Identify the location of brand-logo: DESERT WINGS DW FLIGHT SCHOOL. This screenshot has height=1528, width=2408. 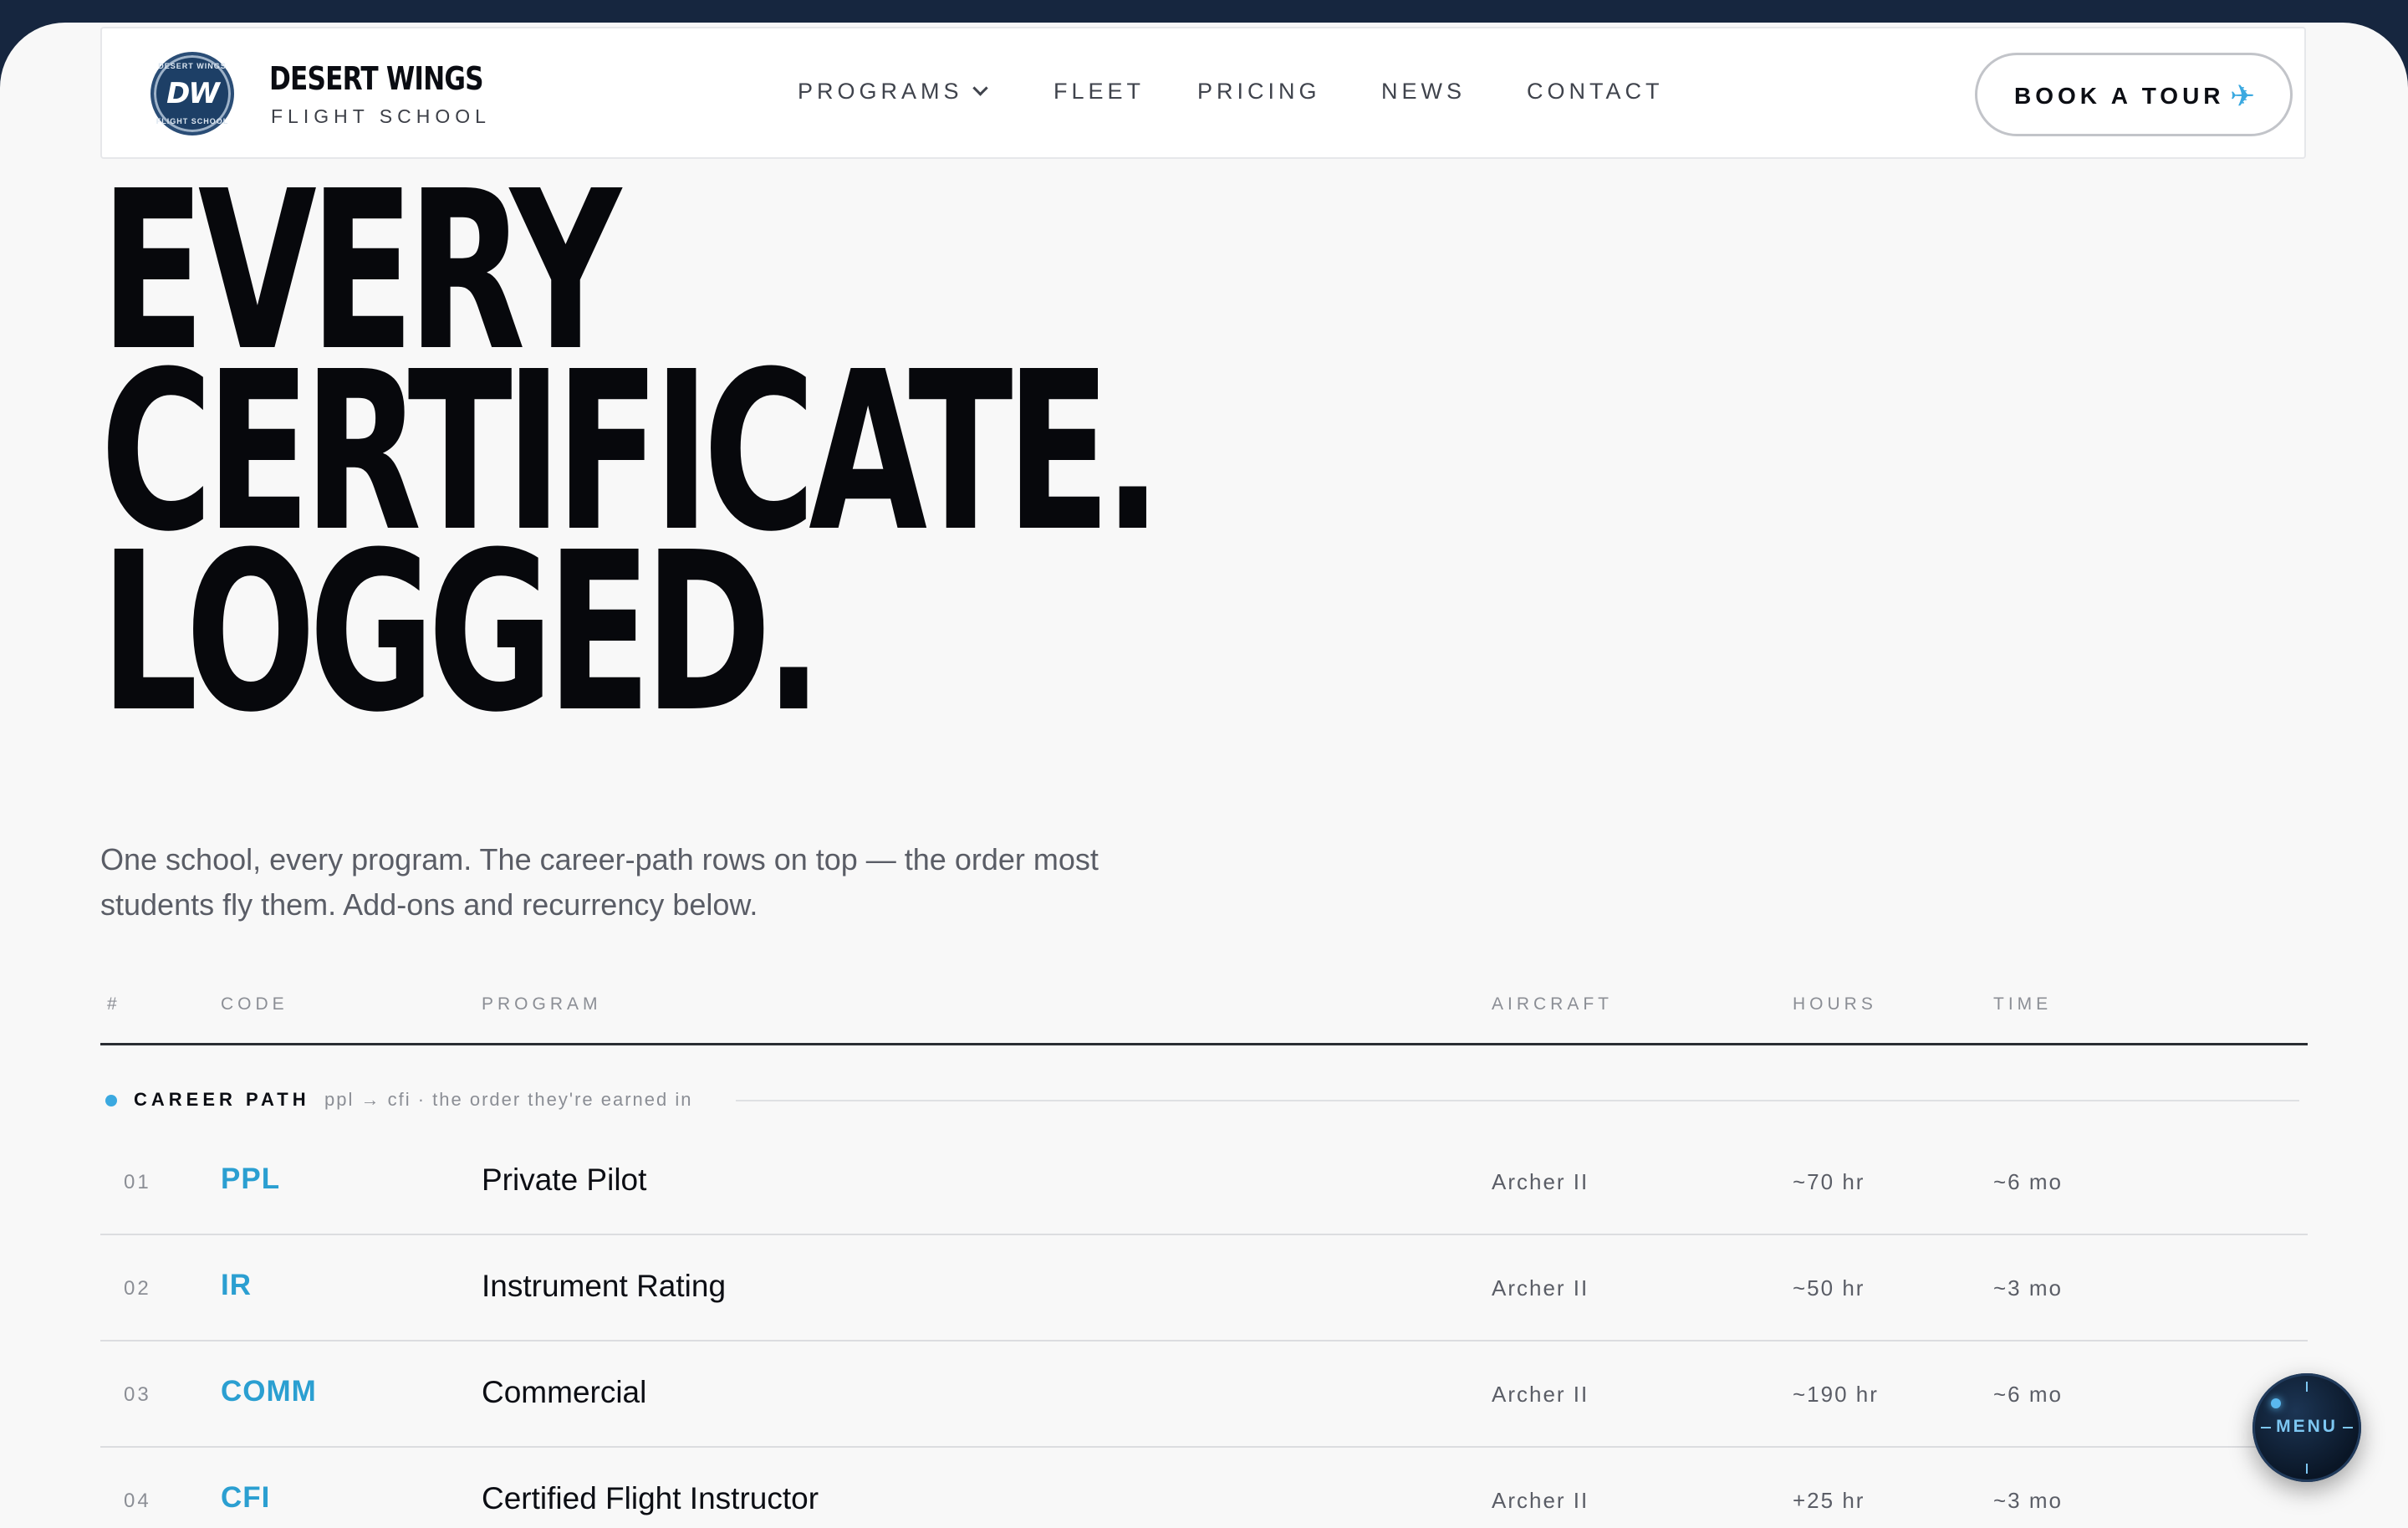
(192, 93).